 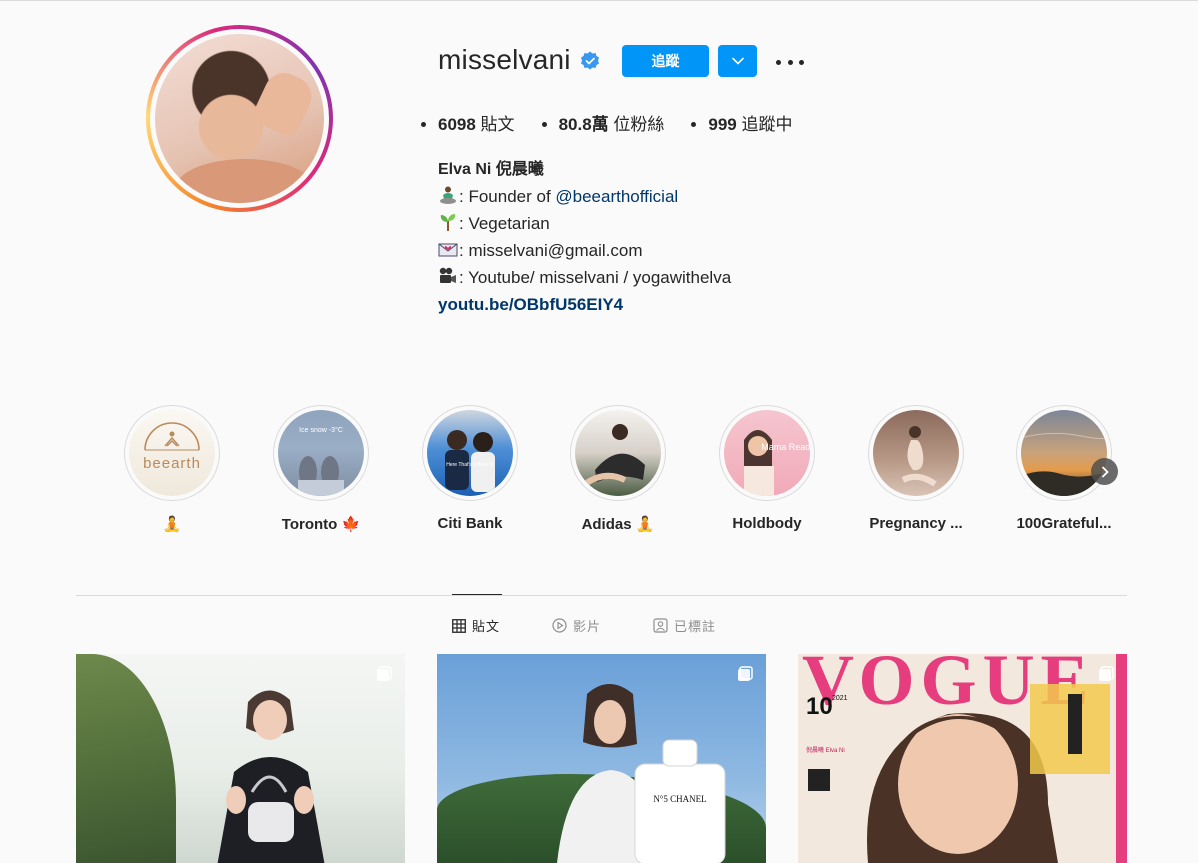 I want to click on movie-camera-icon, so click(x=447, y=275).